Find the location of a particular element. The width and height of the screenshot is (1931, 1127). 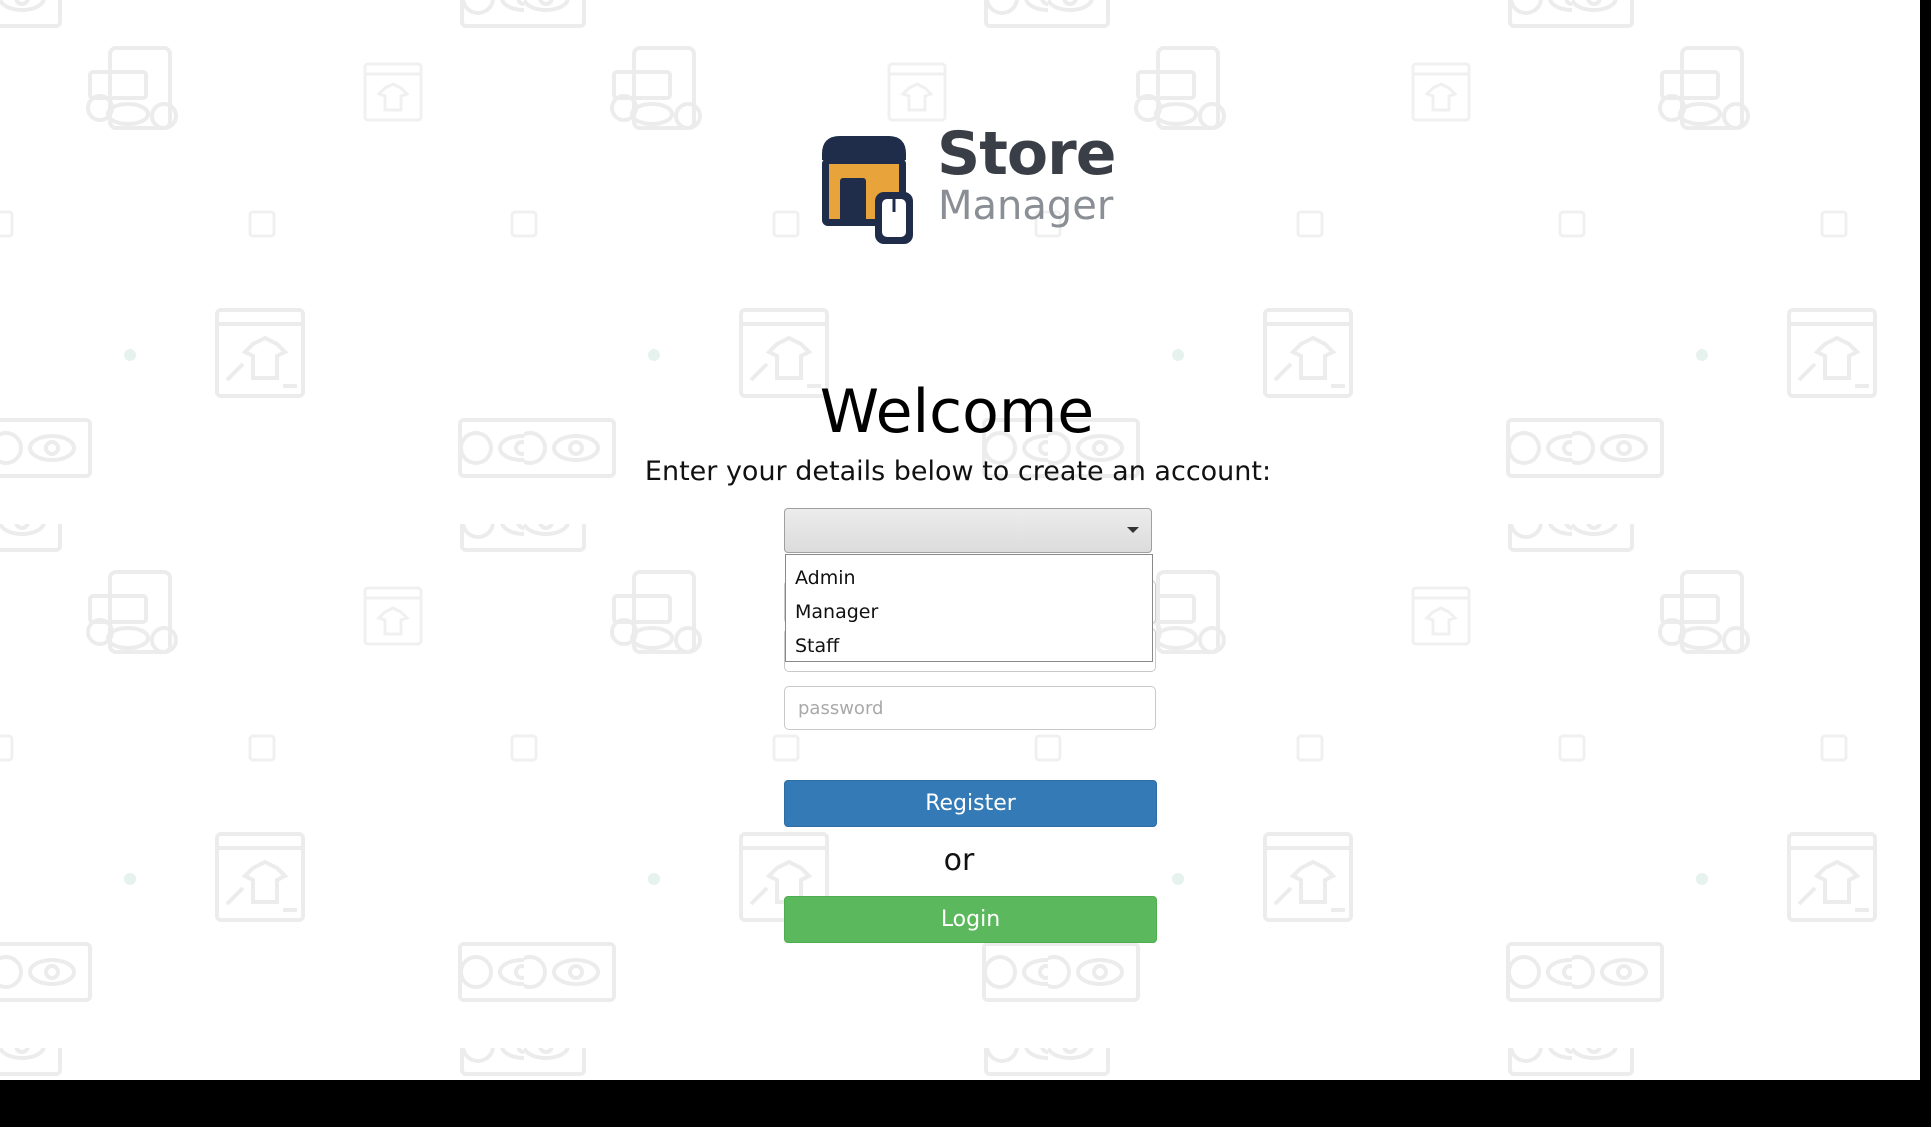

welcome-heading: Welcome is located at coordinates (957, 412).